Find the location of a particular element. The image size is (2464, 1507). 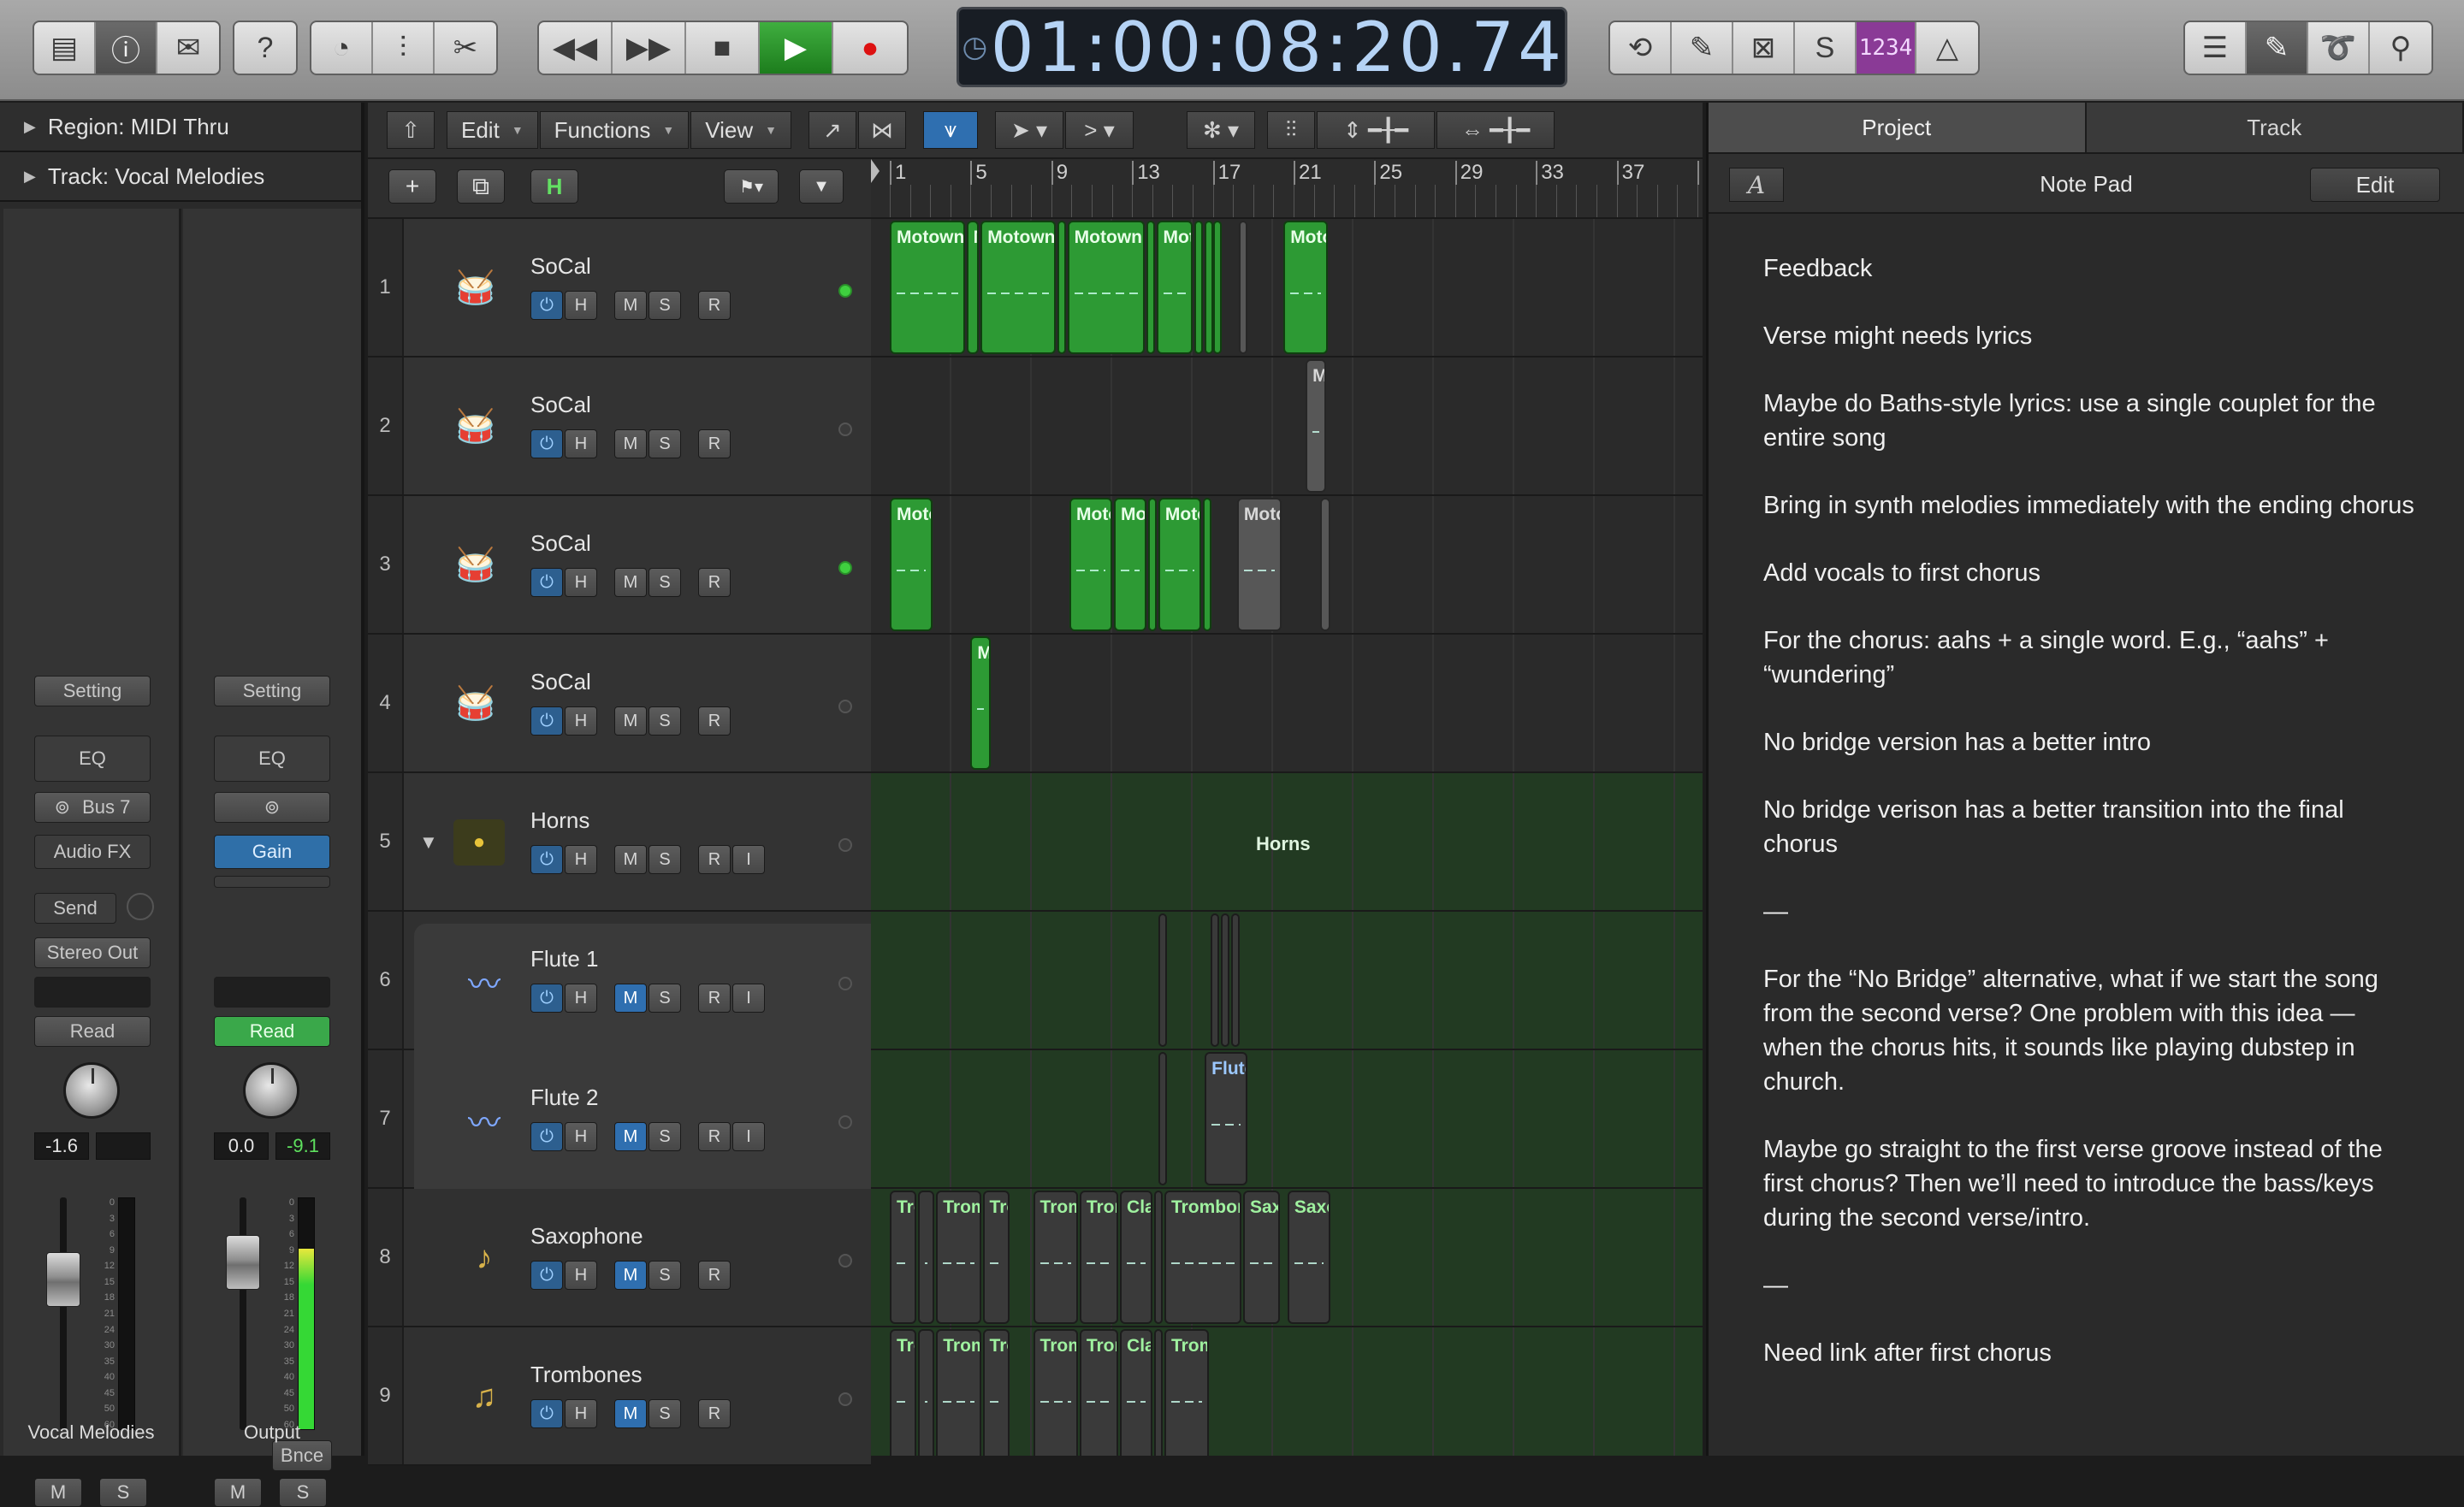

track-header: 1🥁SoCal⏻HMSR is located at coordinates (619, 288).